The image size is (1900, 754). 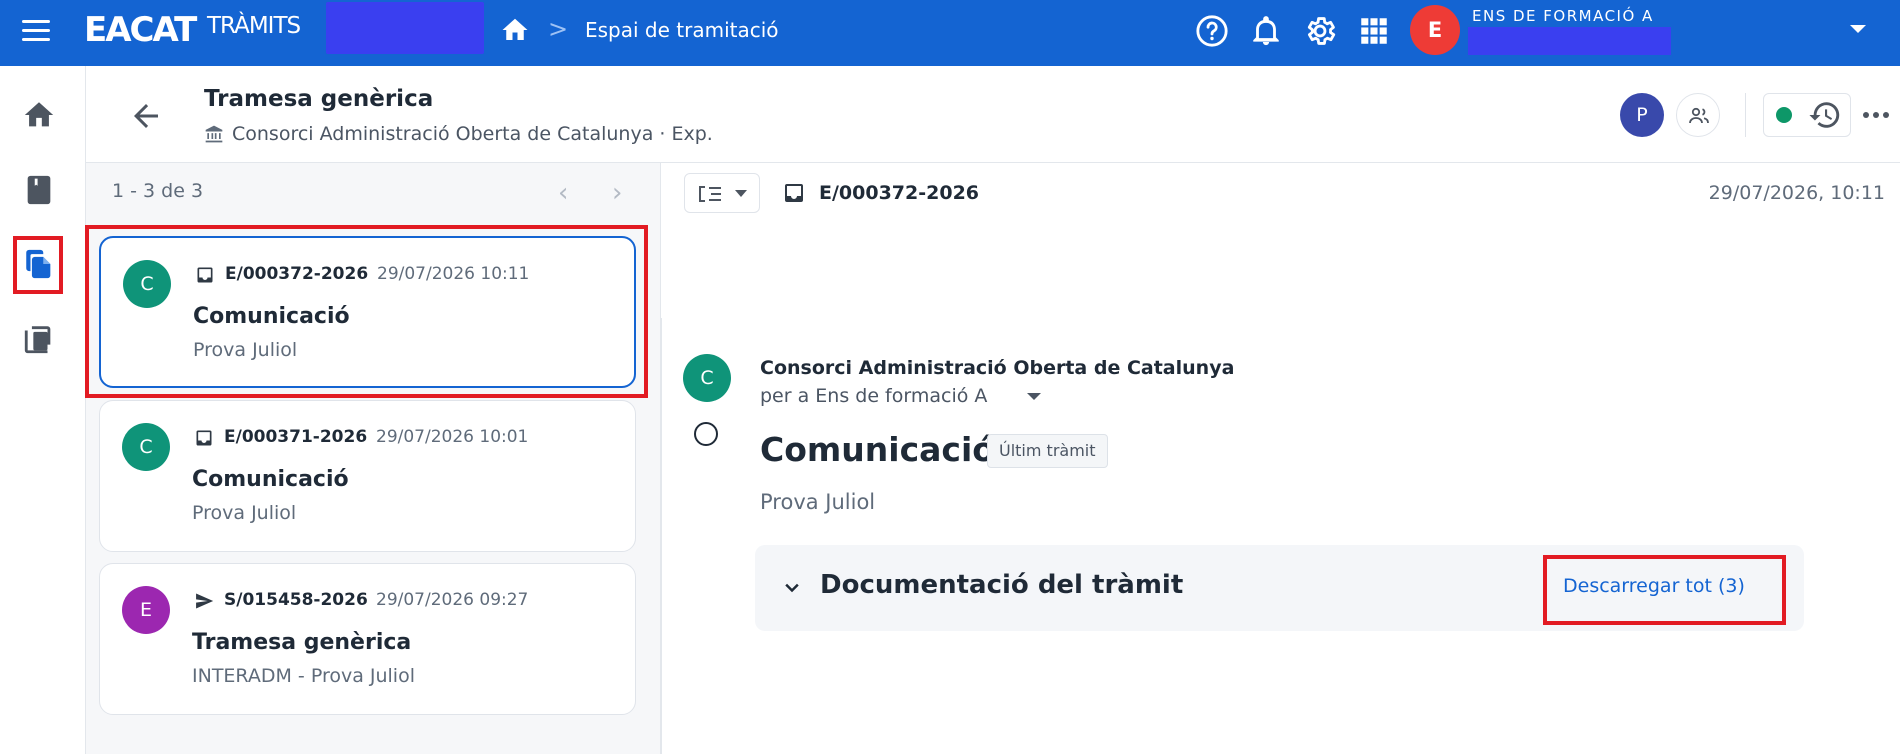 I want to click on copy-icon, so click(x=39, y=339).